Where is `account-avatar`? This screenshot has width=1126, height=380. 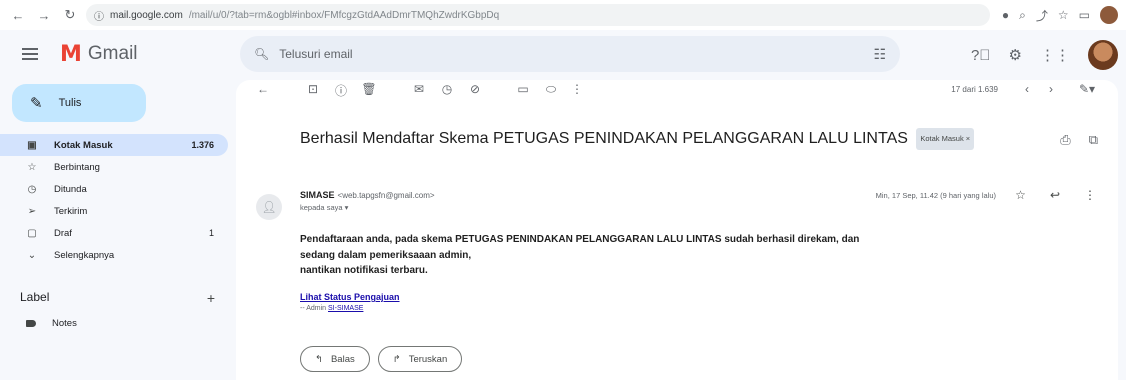
account-avatar is located at coordinates (1103, 55).